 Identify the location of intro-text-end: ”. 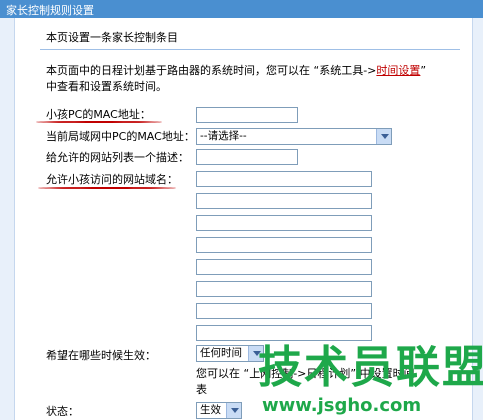
(423, 70).